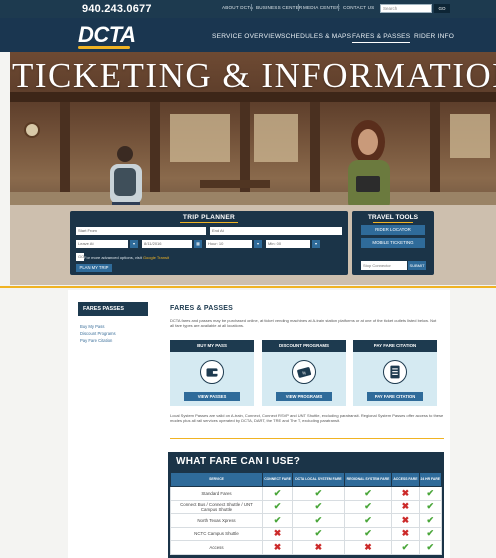 The height and width of the screenshot is (558, 496). I want to click on column-header: DCTA LOCAL SYSTEM FARE, so click(318, 479).